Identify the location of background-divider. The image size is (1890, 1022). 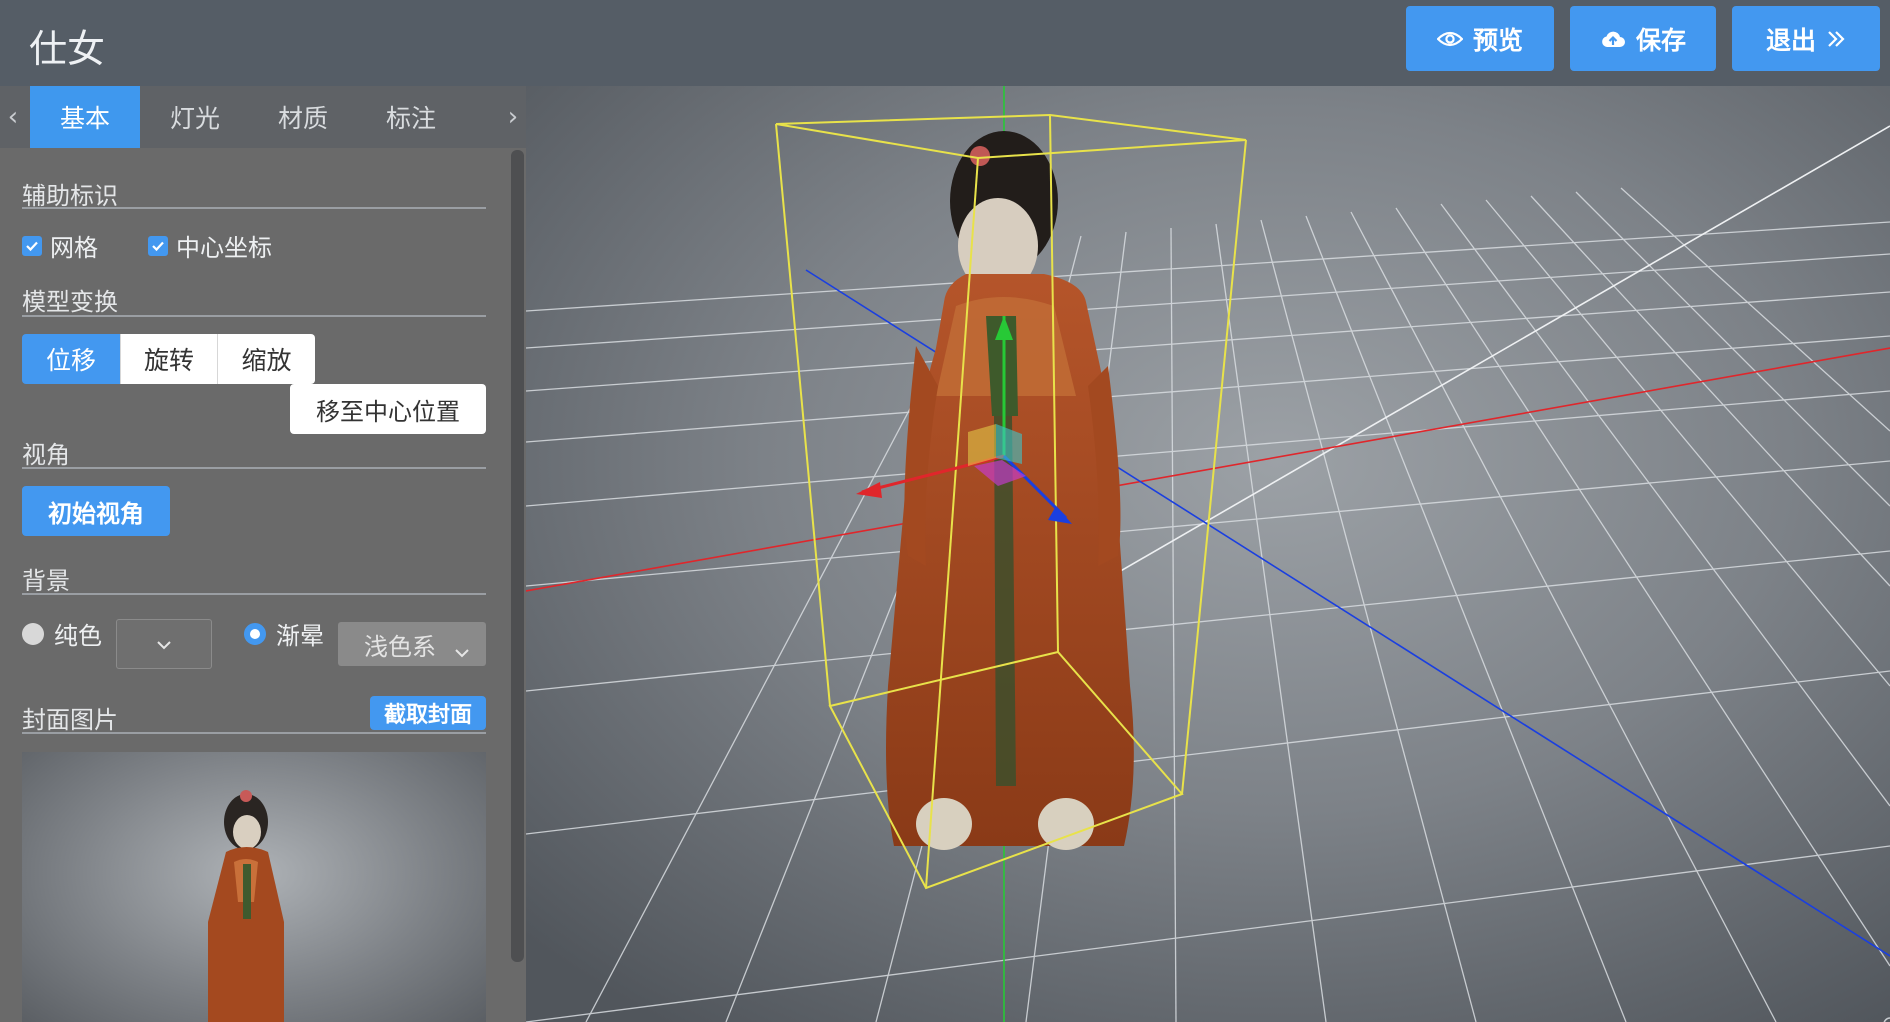
(254, 594).